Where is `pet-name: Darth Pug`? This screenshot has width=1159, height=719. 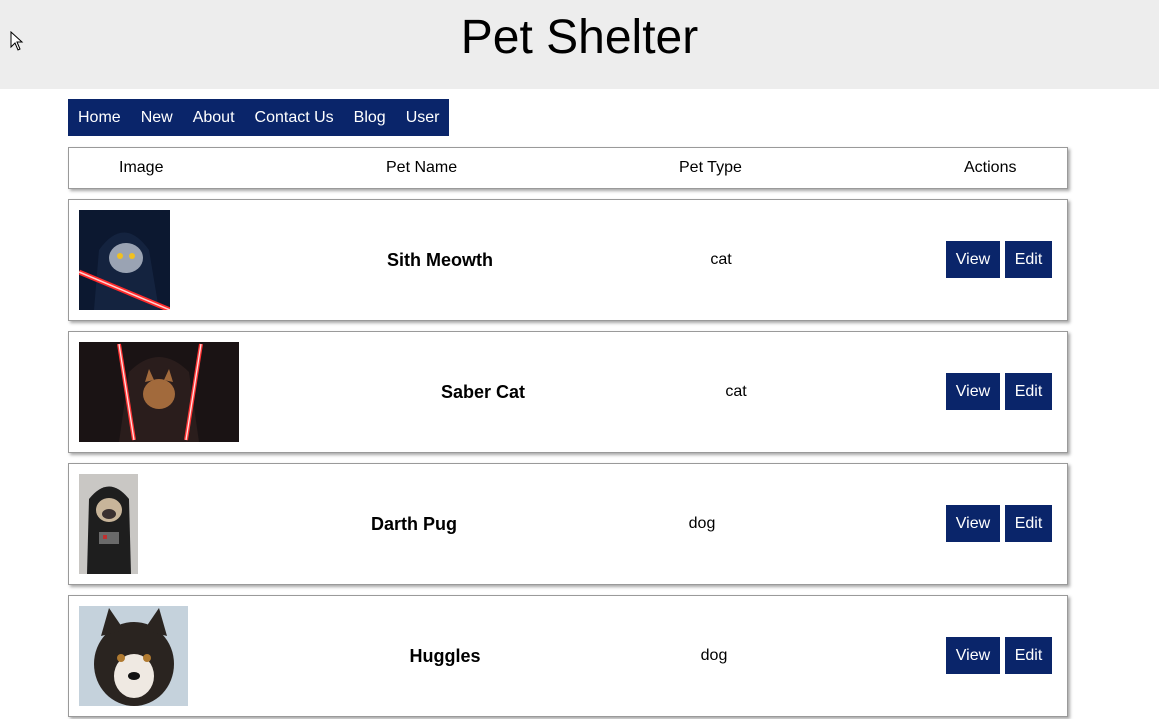 pet-name: Darth Pug is located at coordinates (414, 524).